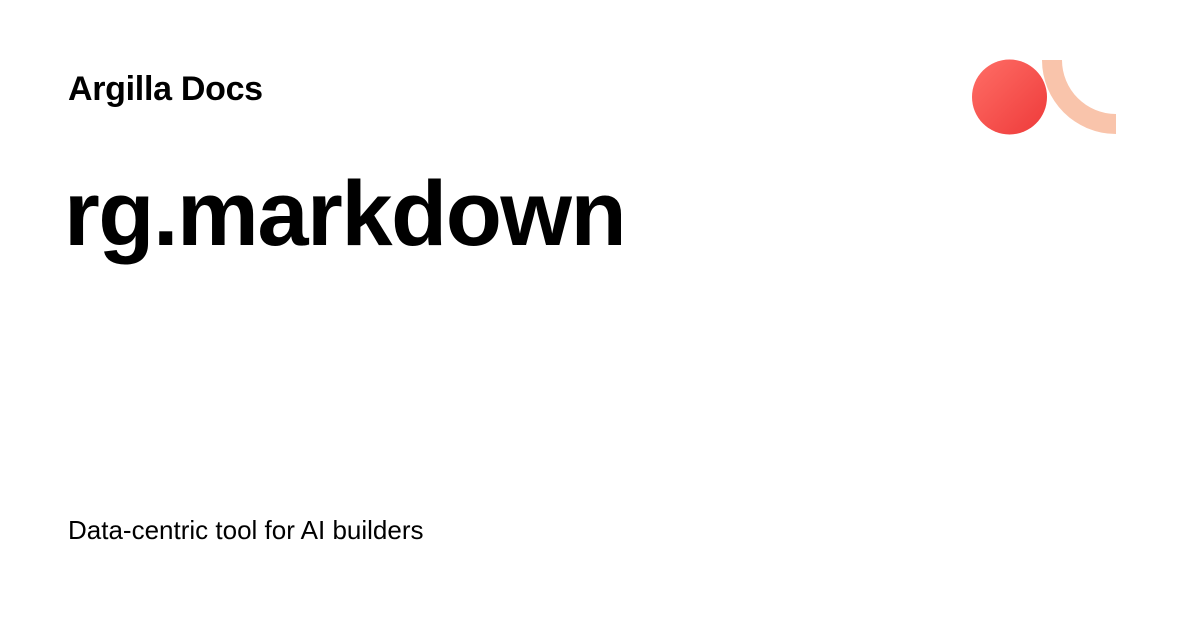 The image size is (1200, 630). Describe the element at coordinates (165, 89) in the screenshot. I see `site-name: Argilla Docs` at that location.